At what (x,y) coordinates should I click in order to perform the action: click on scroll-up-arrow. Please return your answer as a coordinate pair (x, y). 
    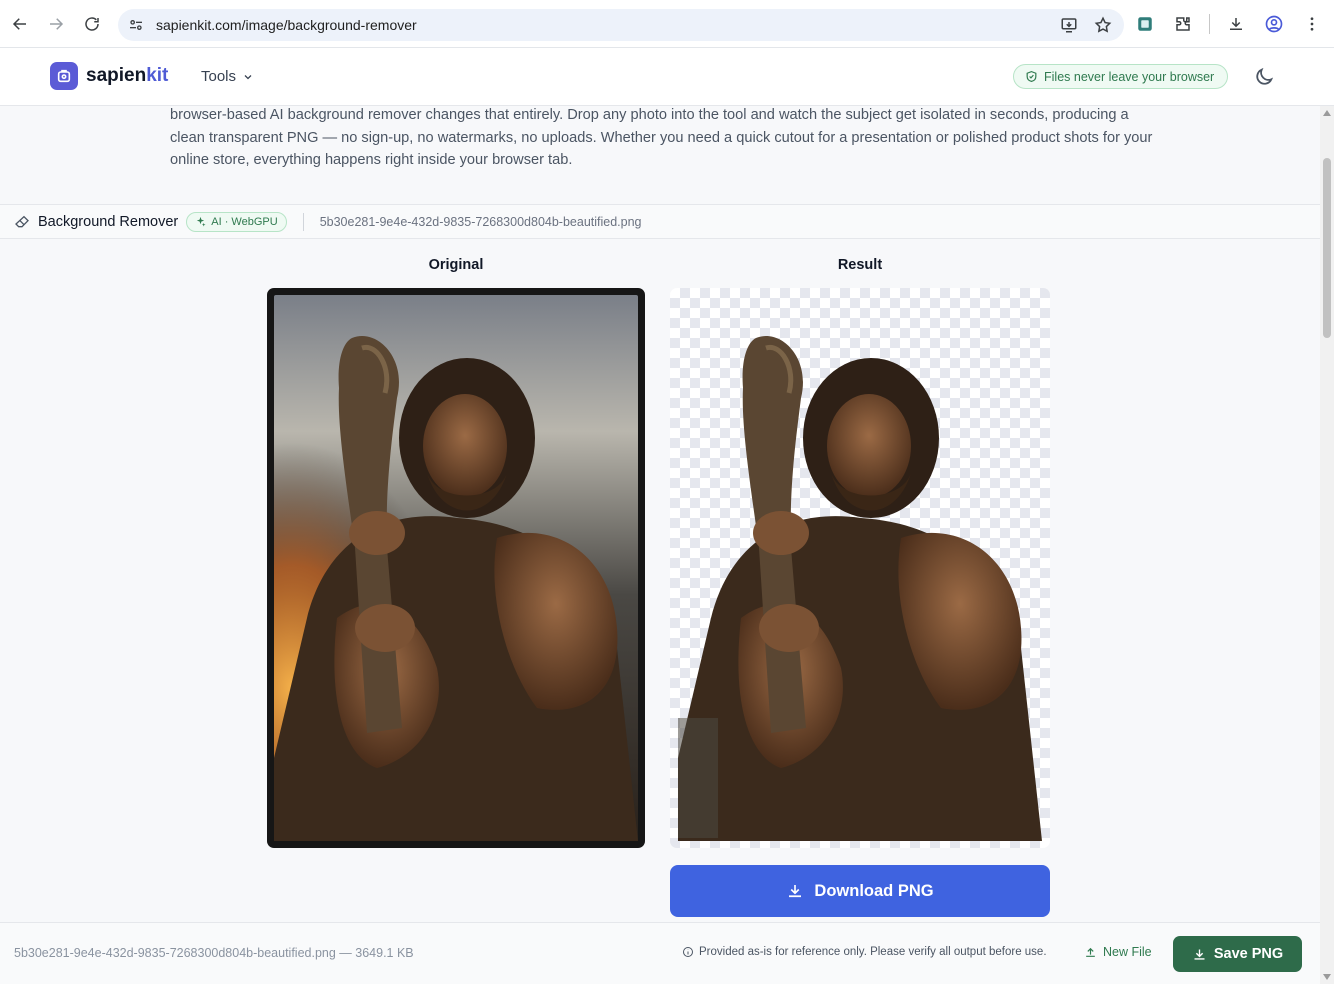
    Looking at the image, I should click on (1327, 113).